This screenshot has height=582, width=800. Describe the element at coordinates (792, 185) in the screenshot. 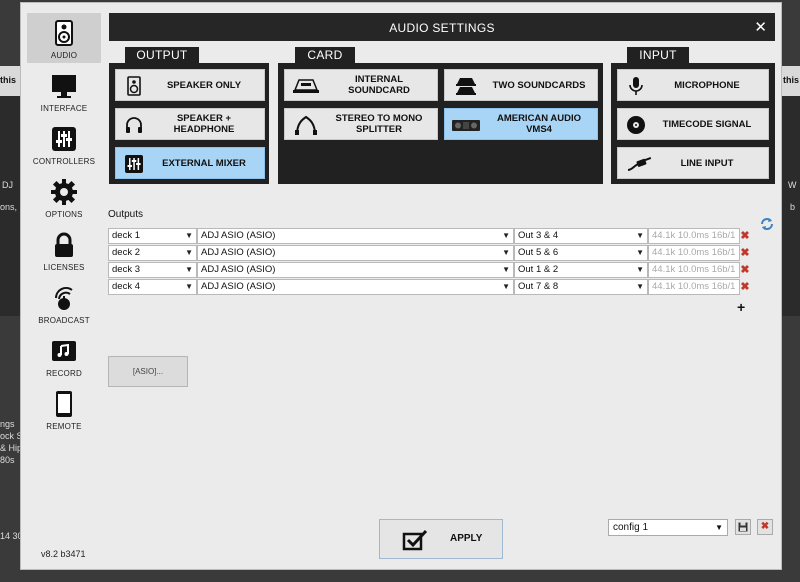

I see `background-text: W` at that location.